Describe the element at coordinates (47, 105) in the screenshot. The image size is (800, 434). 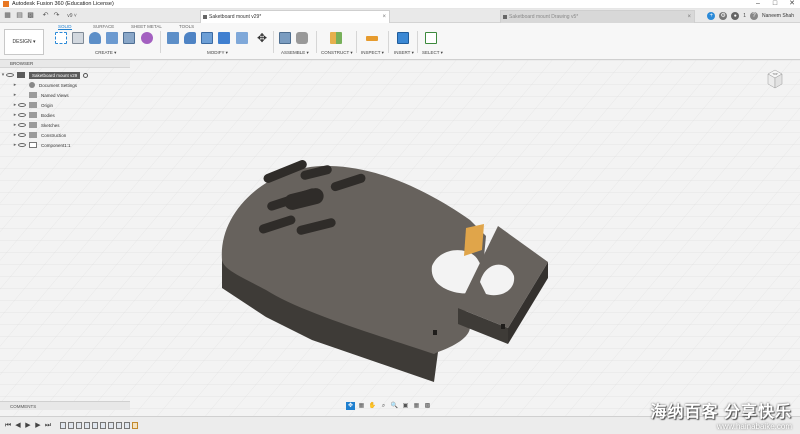
I see `browser-item-label: Origin` at that location.